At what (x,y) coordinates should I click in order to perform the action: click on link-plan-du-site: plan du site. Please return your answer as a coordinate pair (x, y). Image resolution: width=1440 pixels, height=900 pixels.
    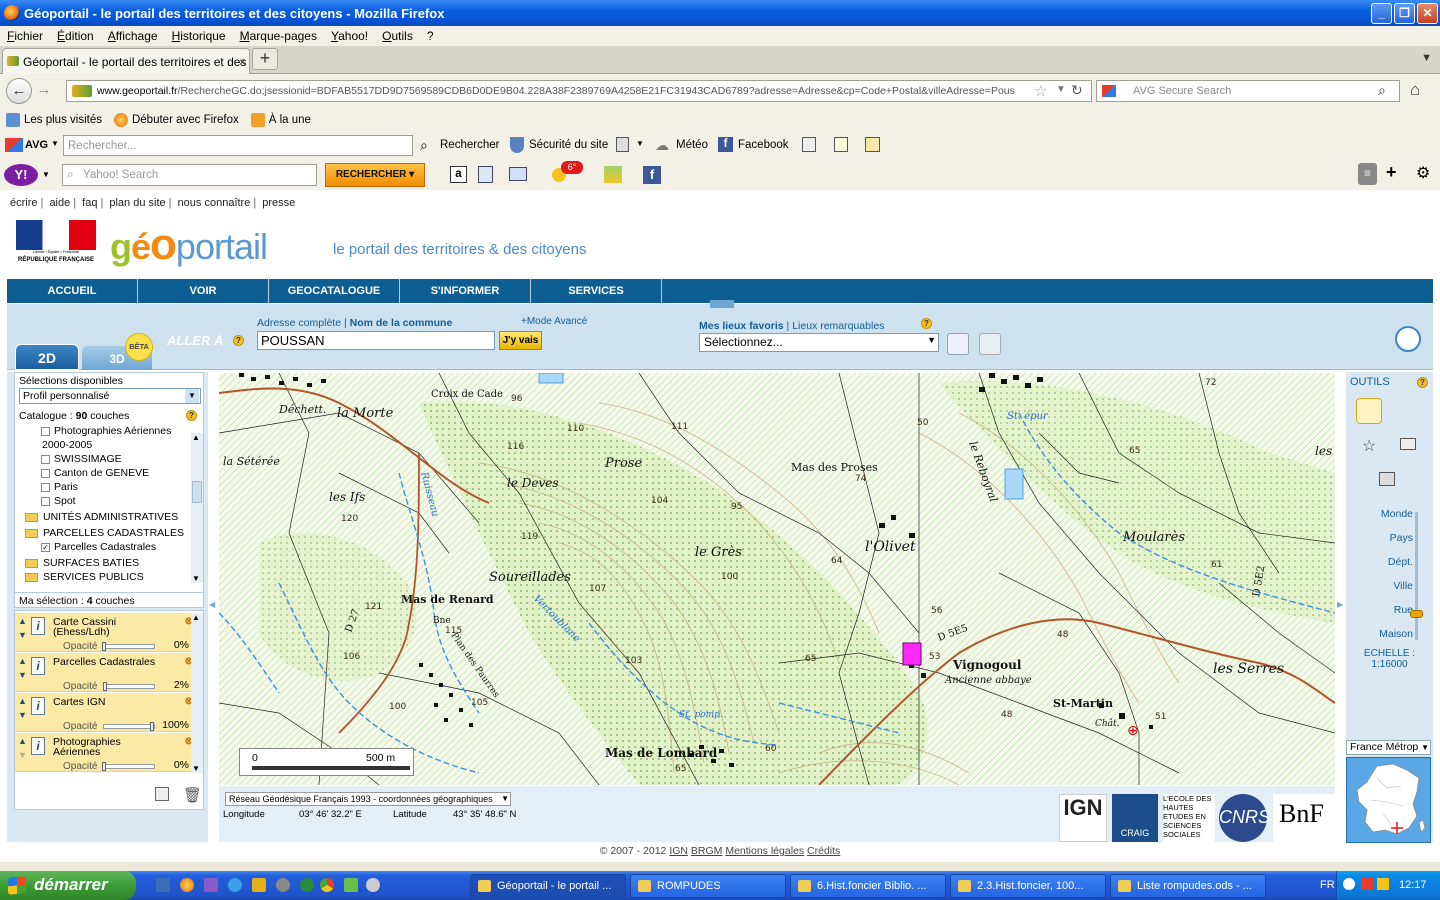
    Looking at the image, I should click on (137, 203).